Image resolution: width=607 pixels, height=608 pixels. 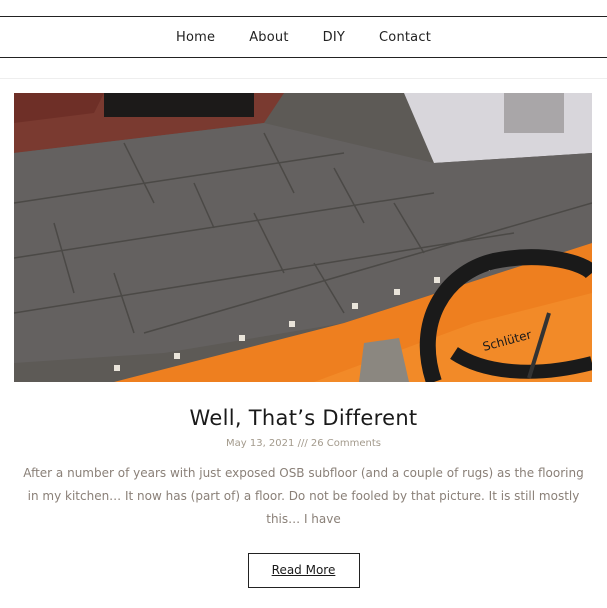 What do you see at coordinates (303, 68) in the screenshot?
I see `header-divider` at bounding box center [303, 68].